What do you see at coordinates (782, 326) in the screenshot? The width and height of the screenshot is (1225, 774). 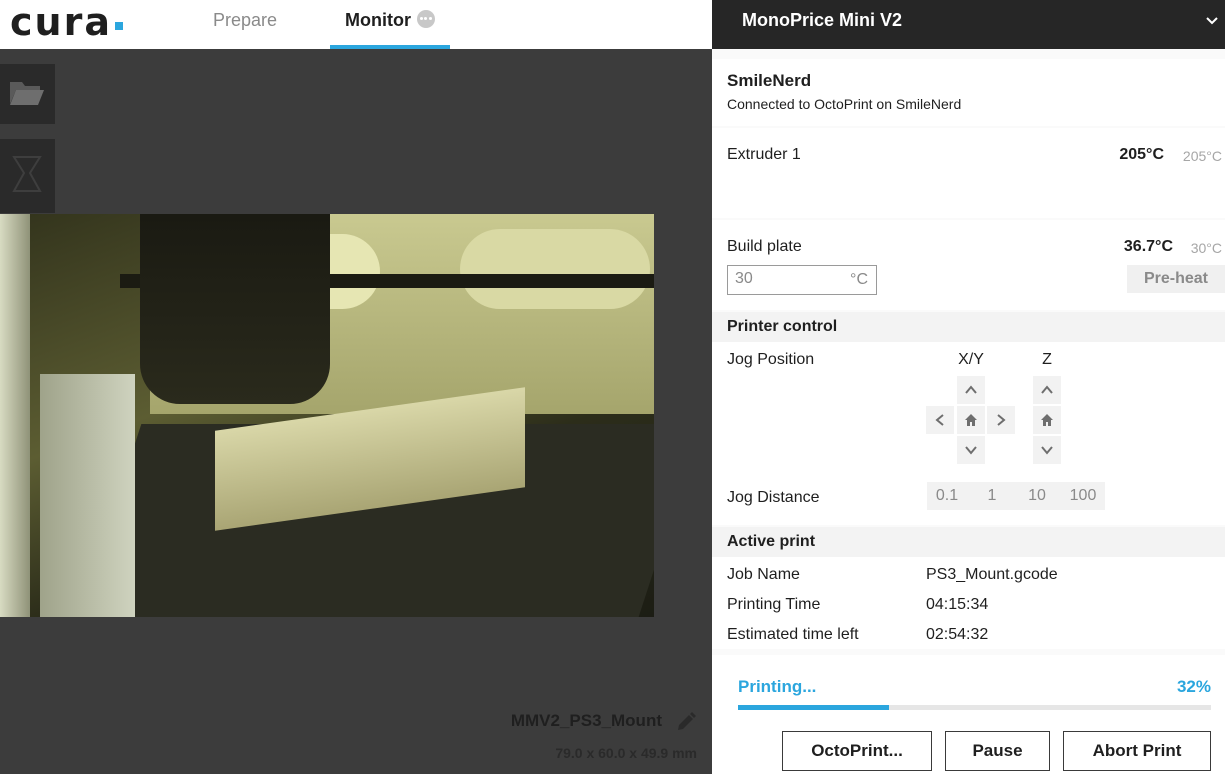 I see `printer-control-title: Printer control` at bounding box center [782, 326].